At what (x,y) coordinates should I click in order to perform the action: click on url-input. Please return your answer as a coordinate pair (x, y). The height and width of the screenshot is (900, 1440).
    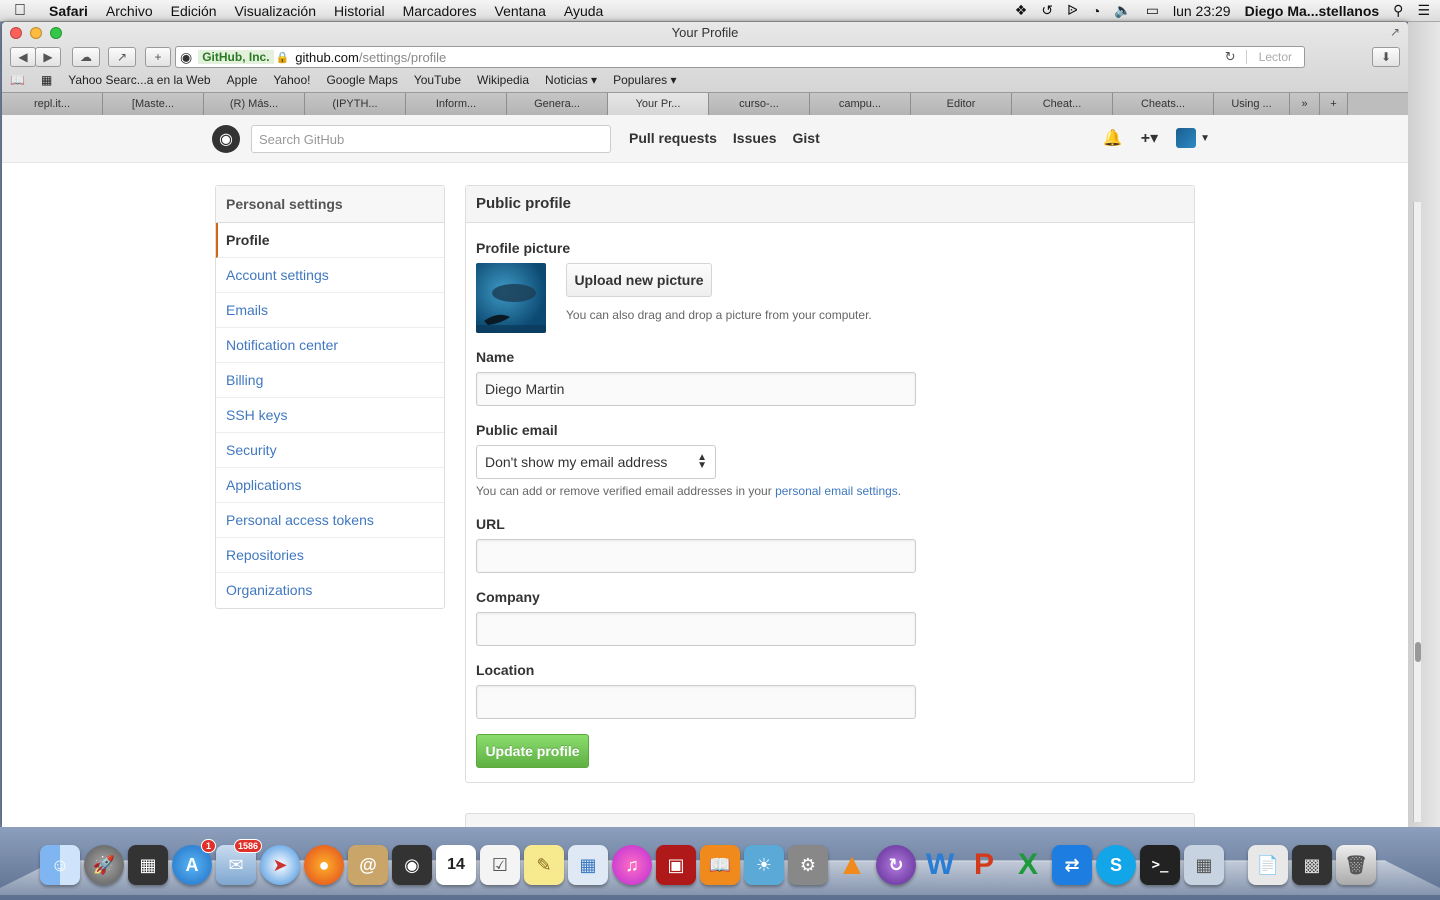
    Looking at the image, I should click on (696, 556).